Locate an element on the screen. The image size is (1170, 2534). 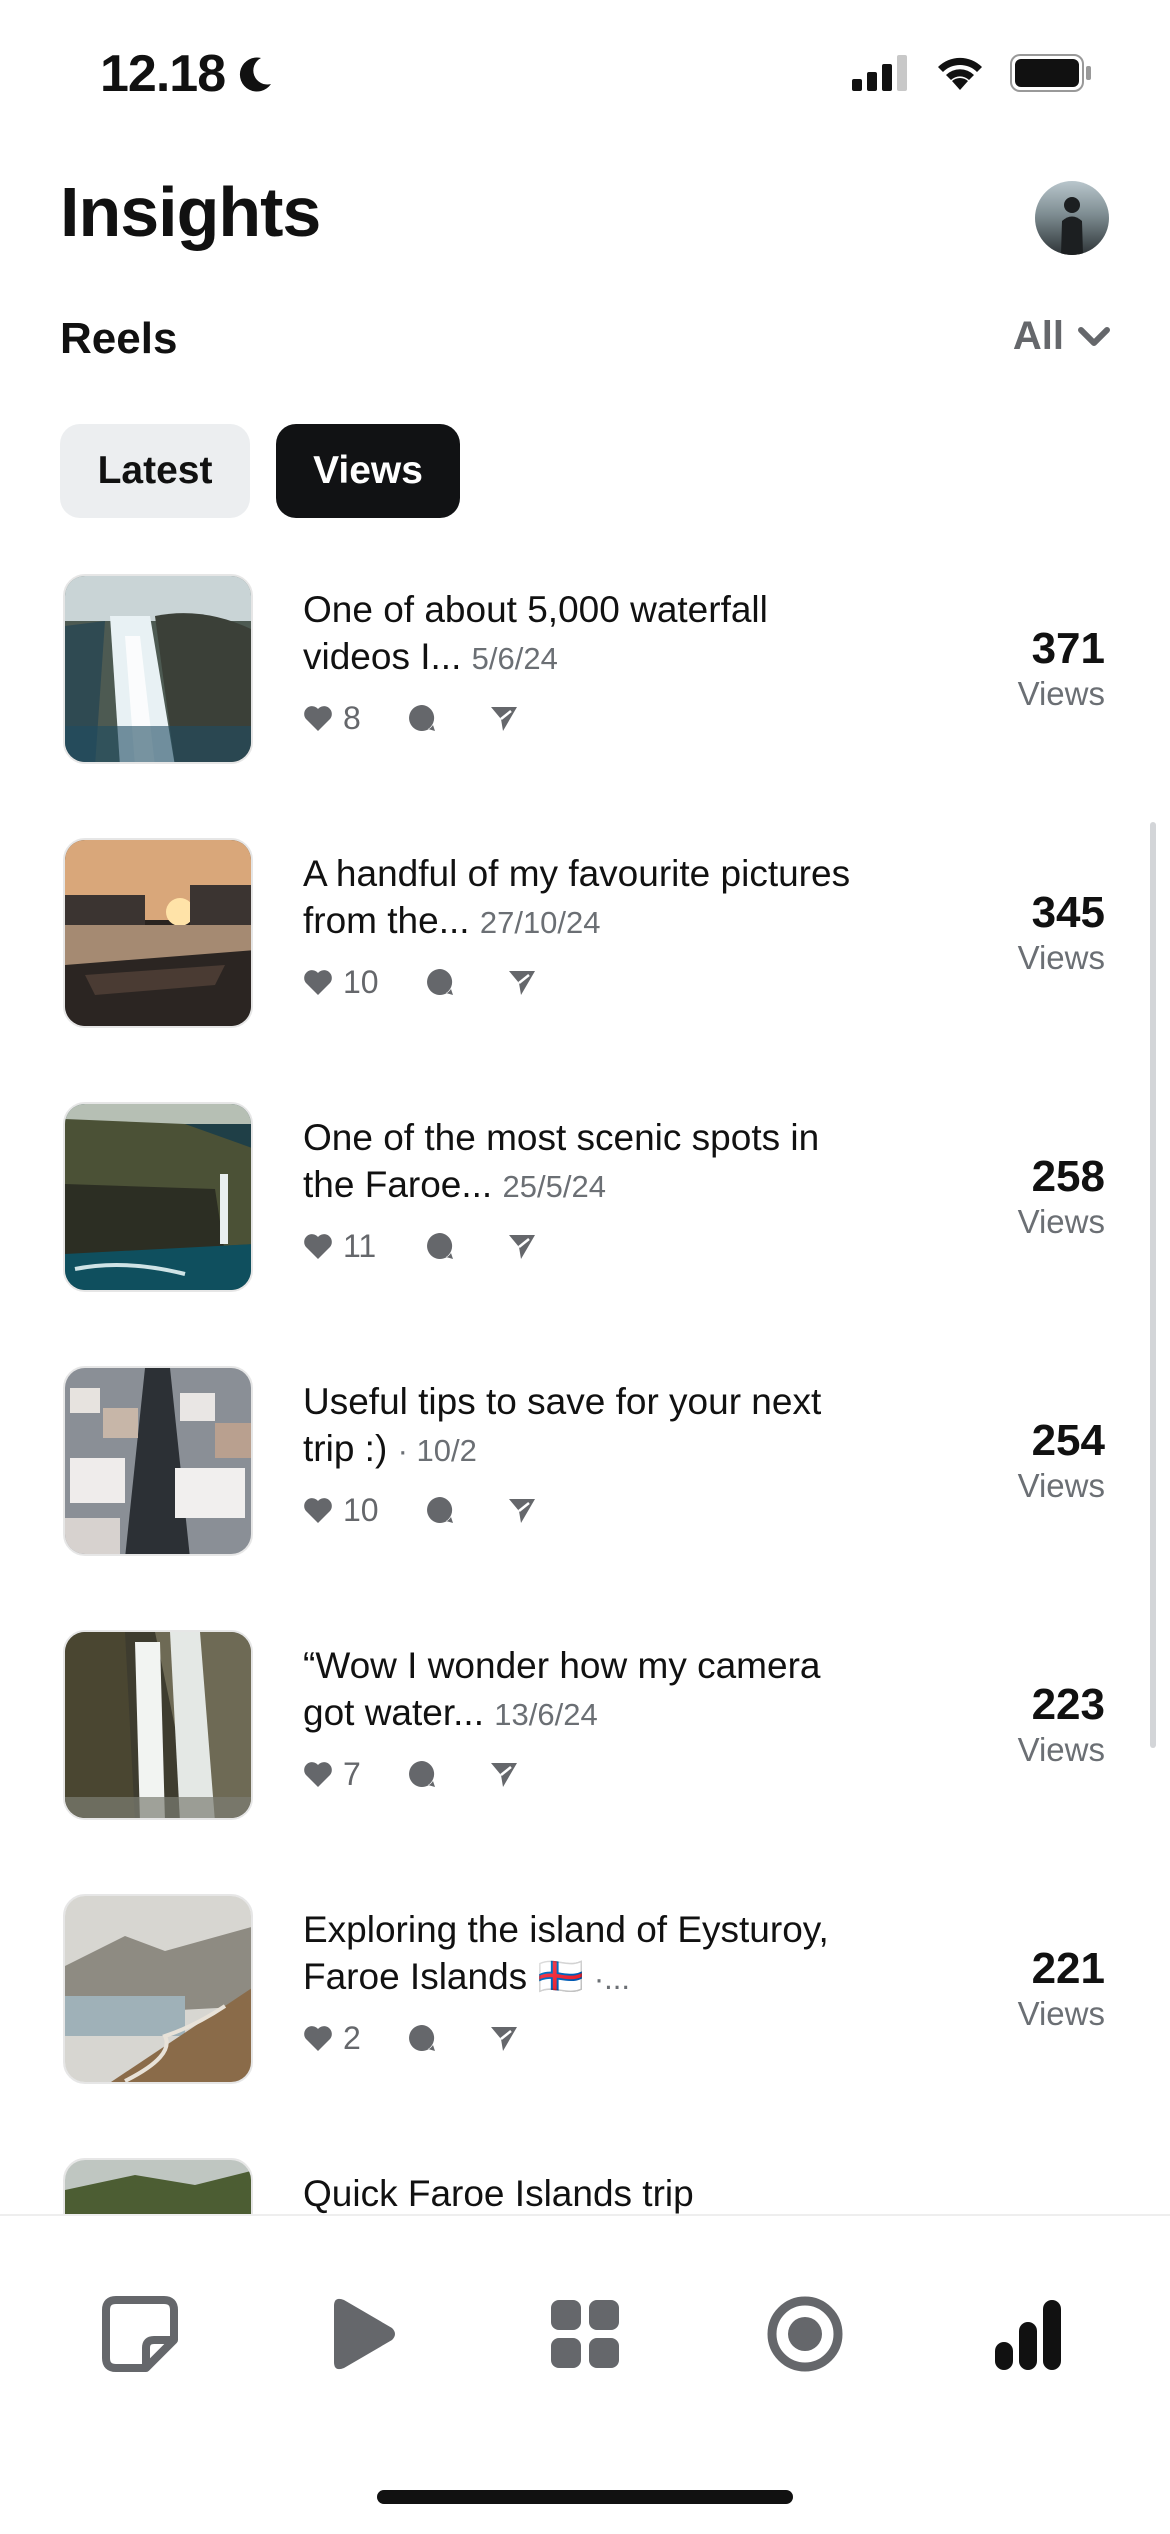
reel-views: 223 Views is located at coordinates (1061, 1725).